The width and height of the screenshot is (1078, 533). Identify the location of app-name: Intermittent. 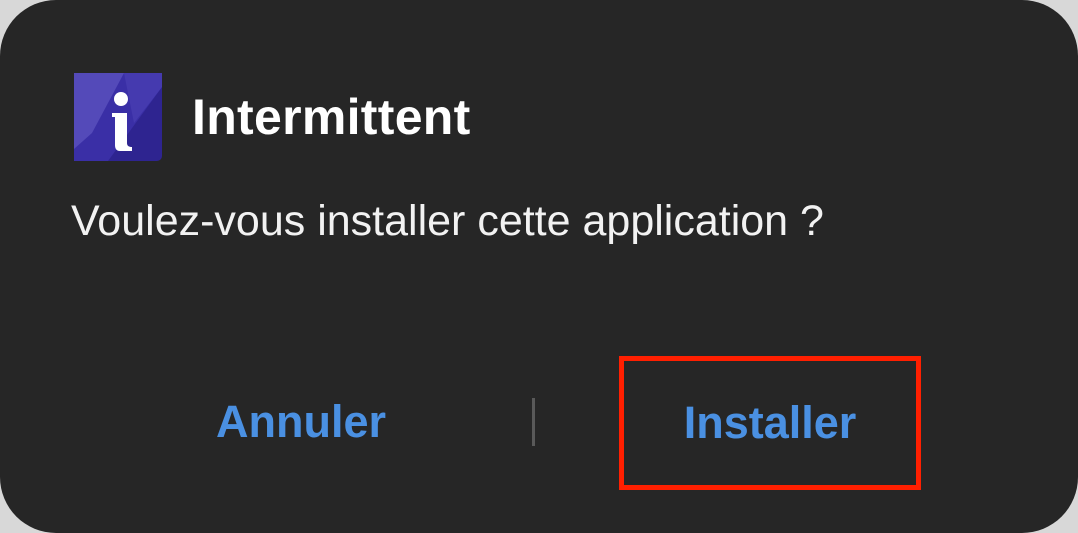
(331, 117).